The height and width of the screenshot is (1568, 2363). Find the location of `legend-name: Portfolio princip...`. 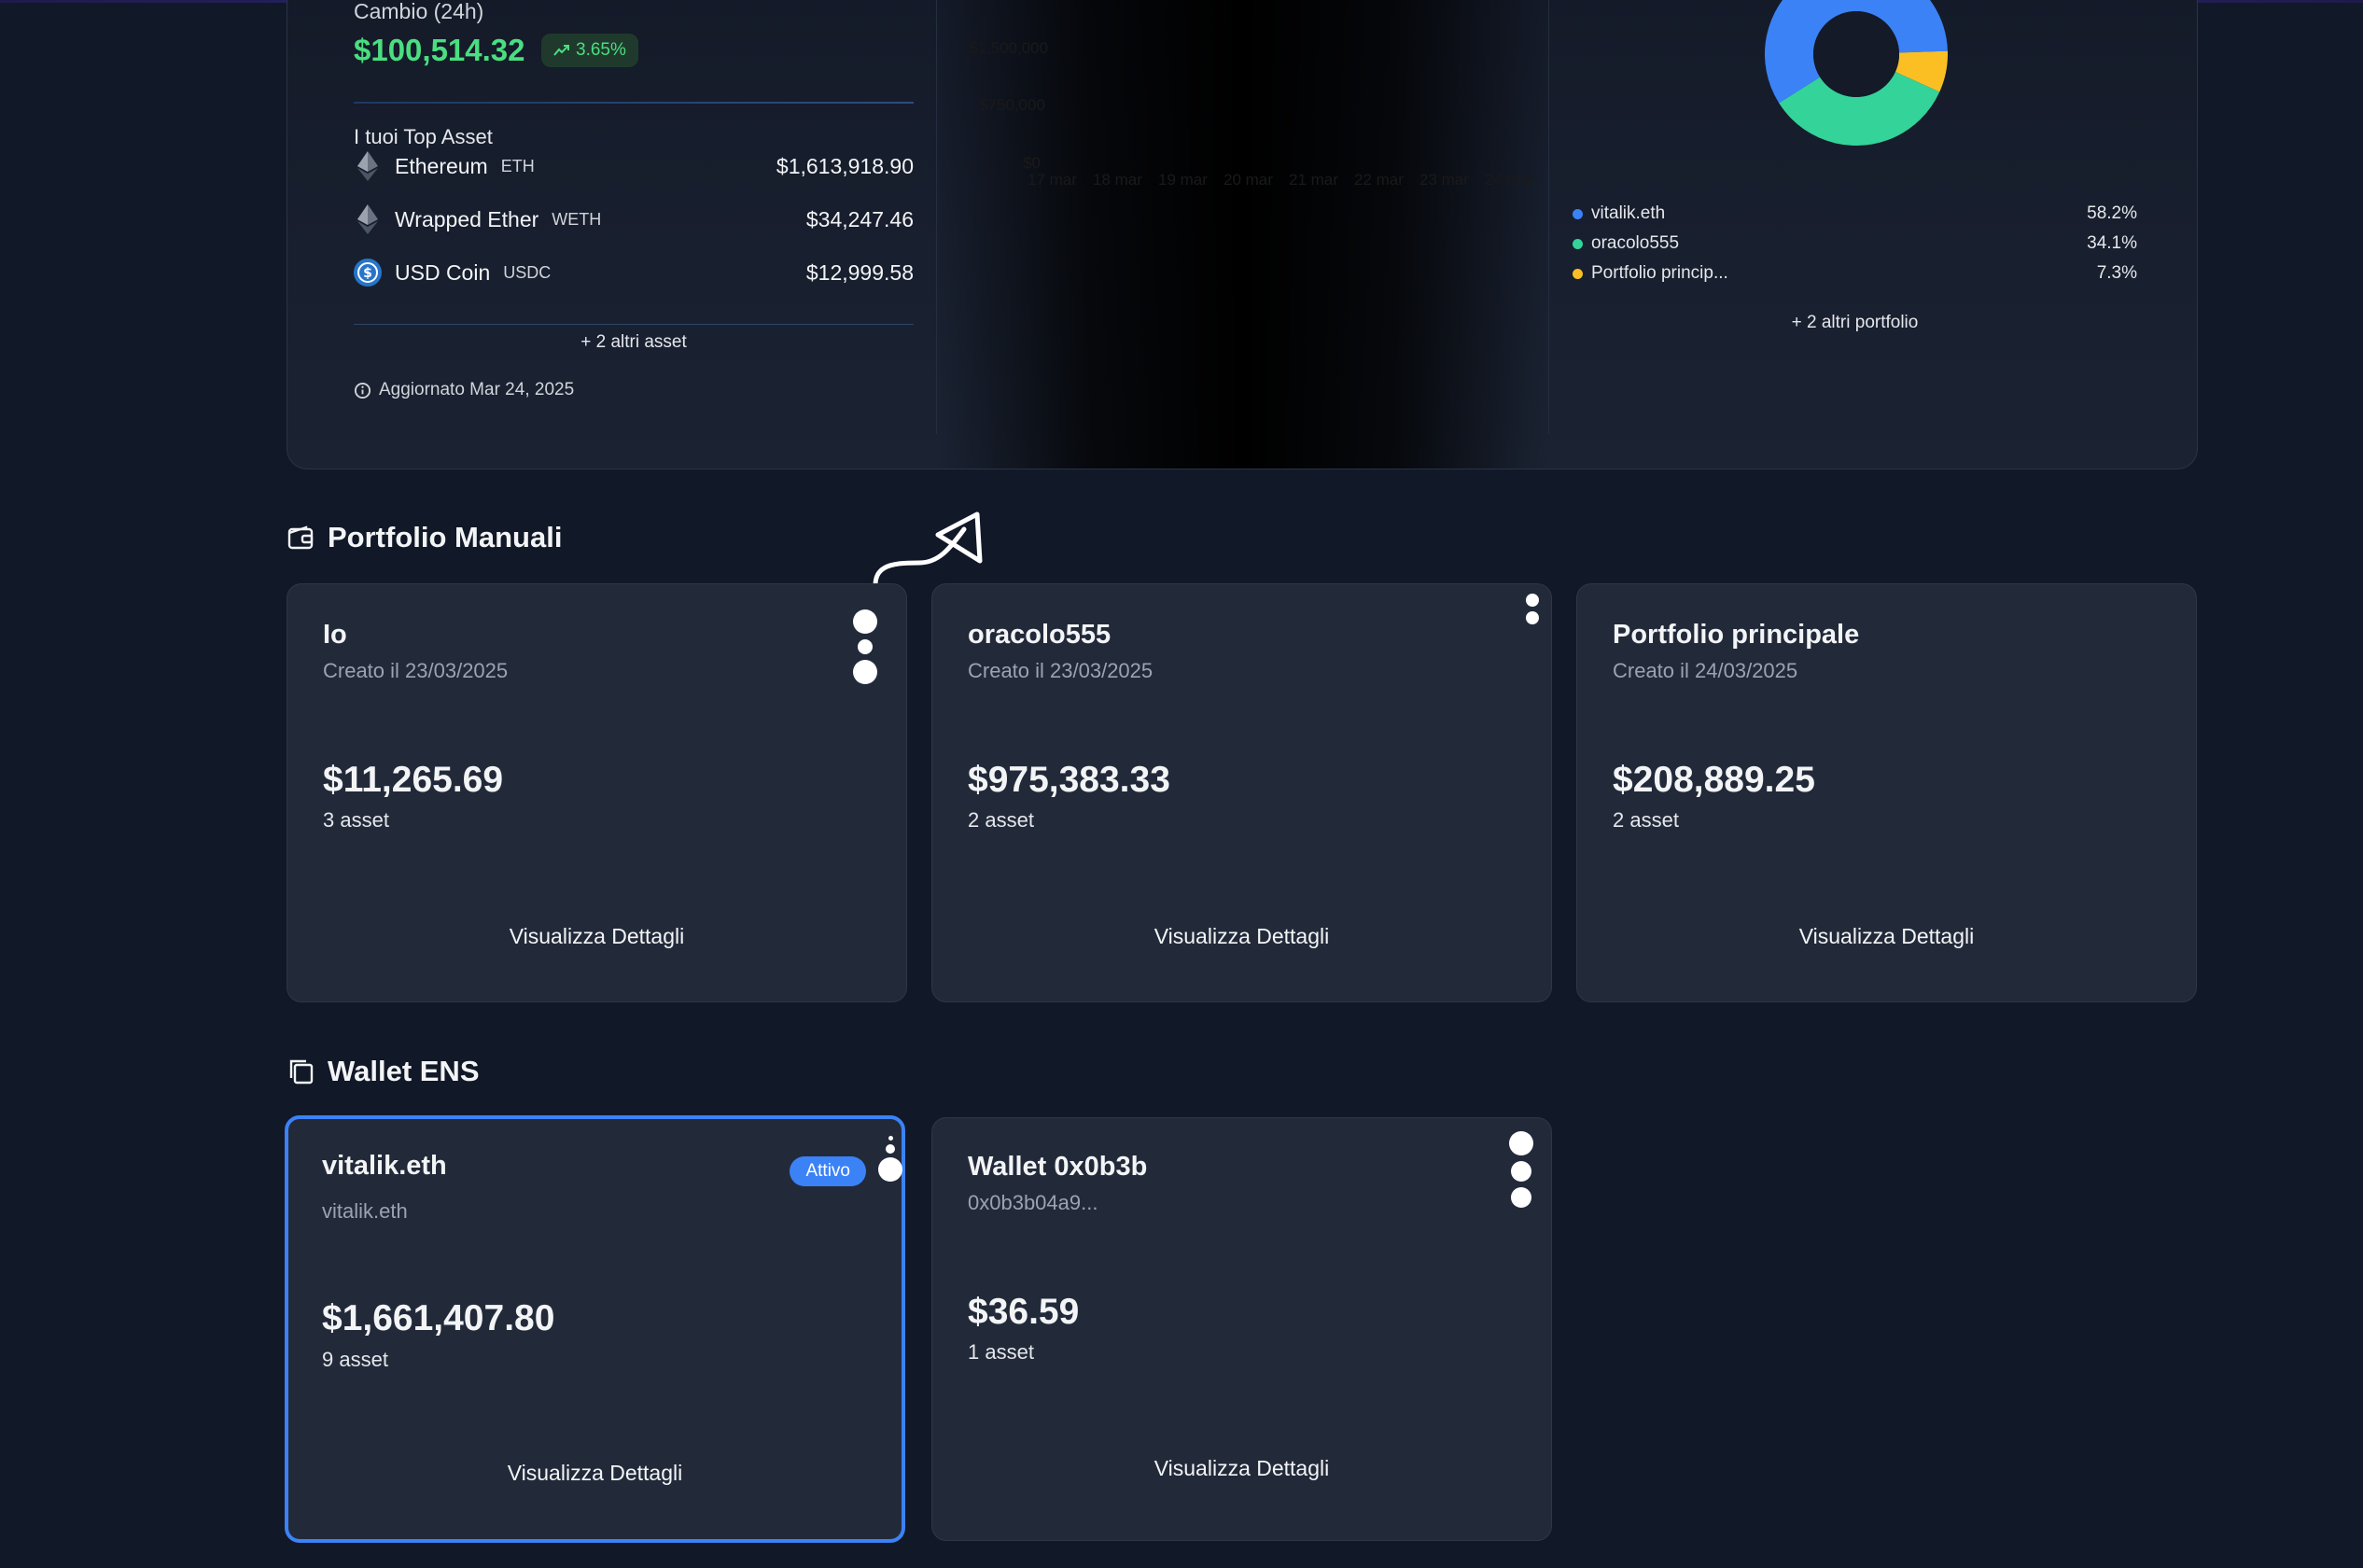

legend-name: Portfolio princip... is located at coordinates (1659, 273).